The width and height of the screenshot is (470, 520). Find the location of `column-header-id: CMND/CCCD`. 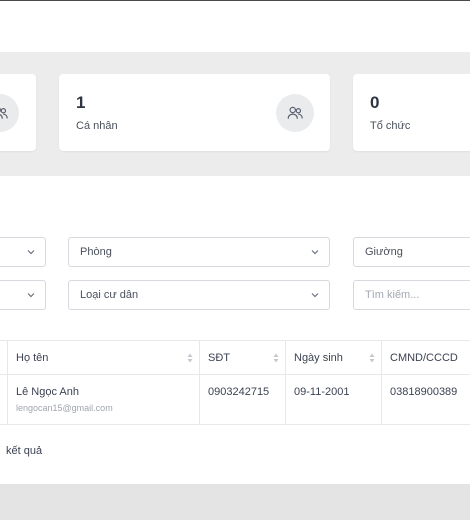

column-header-id: CMND/CCCD is located at coordinates (426, 357).